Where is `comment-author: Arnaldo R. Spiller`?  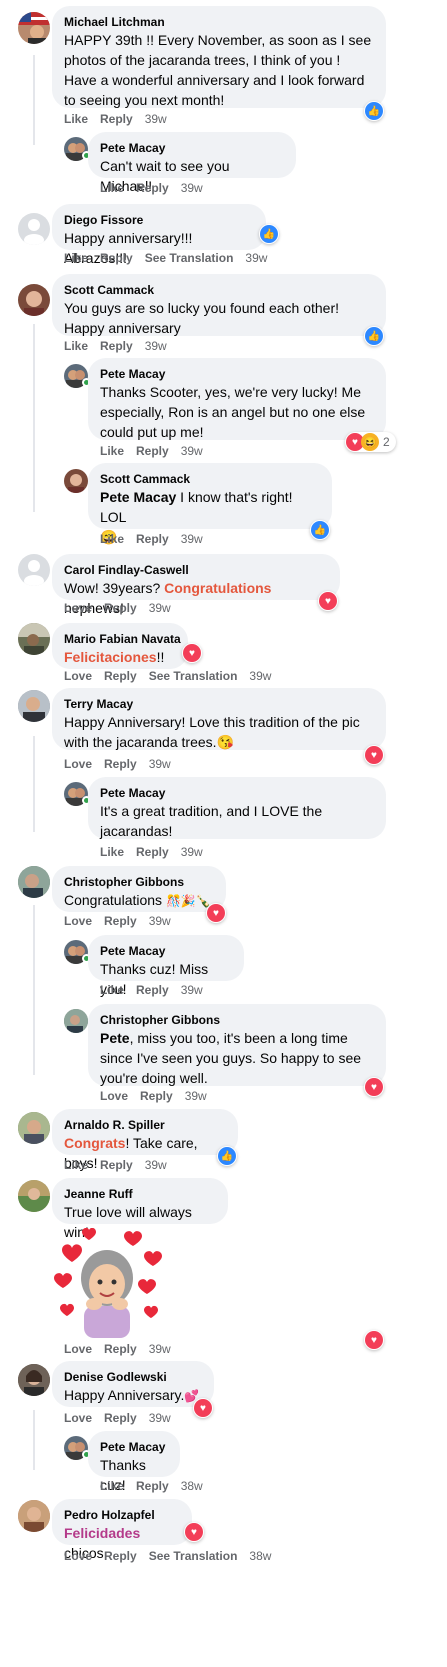
comment-author: Arnaldo R. Spiller is located at coordinates (145, 1125).